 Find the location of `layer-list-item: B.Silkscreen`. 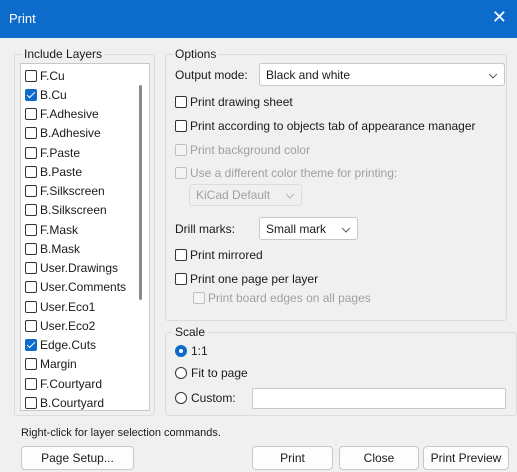

layer-list-item: B.Silkscreen is located at coordinates (66, 210).